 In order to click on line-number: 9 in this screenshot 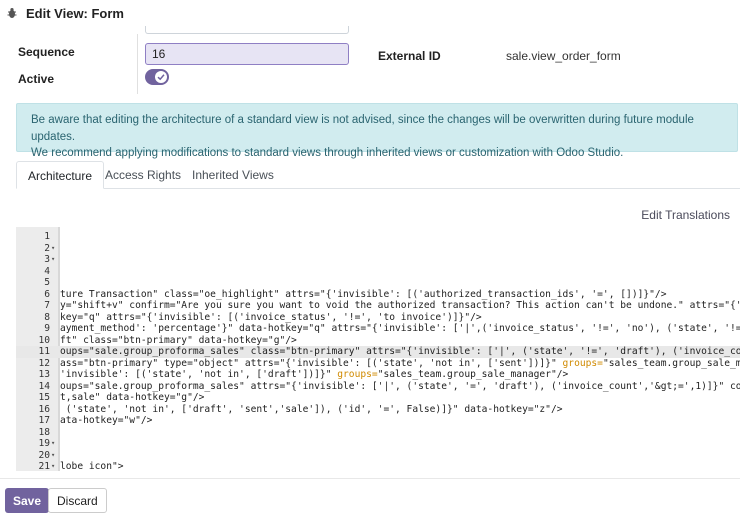, I will do `click(47, 328)`.